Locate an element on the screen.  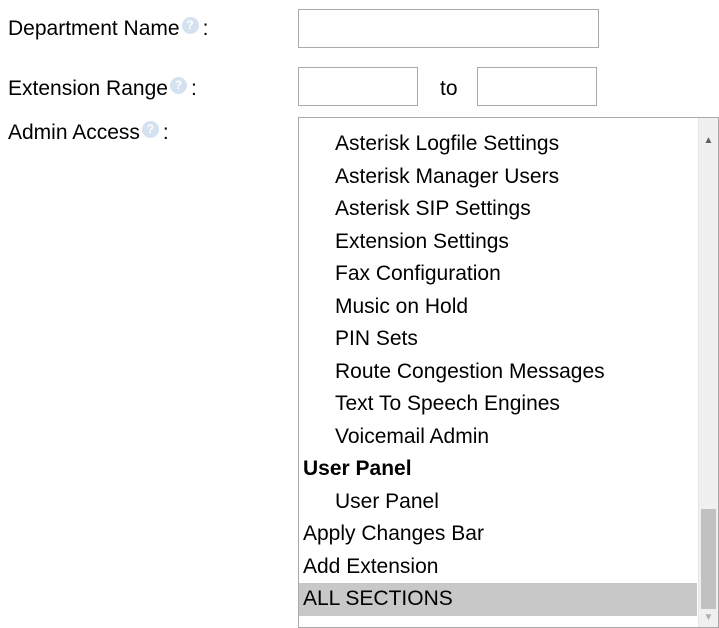
list-option: User Panel is located at coordinates (498, 502).